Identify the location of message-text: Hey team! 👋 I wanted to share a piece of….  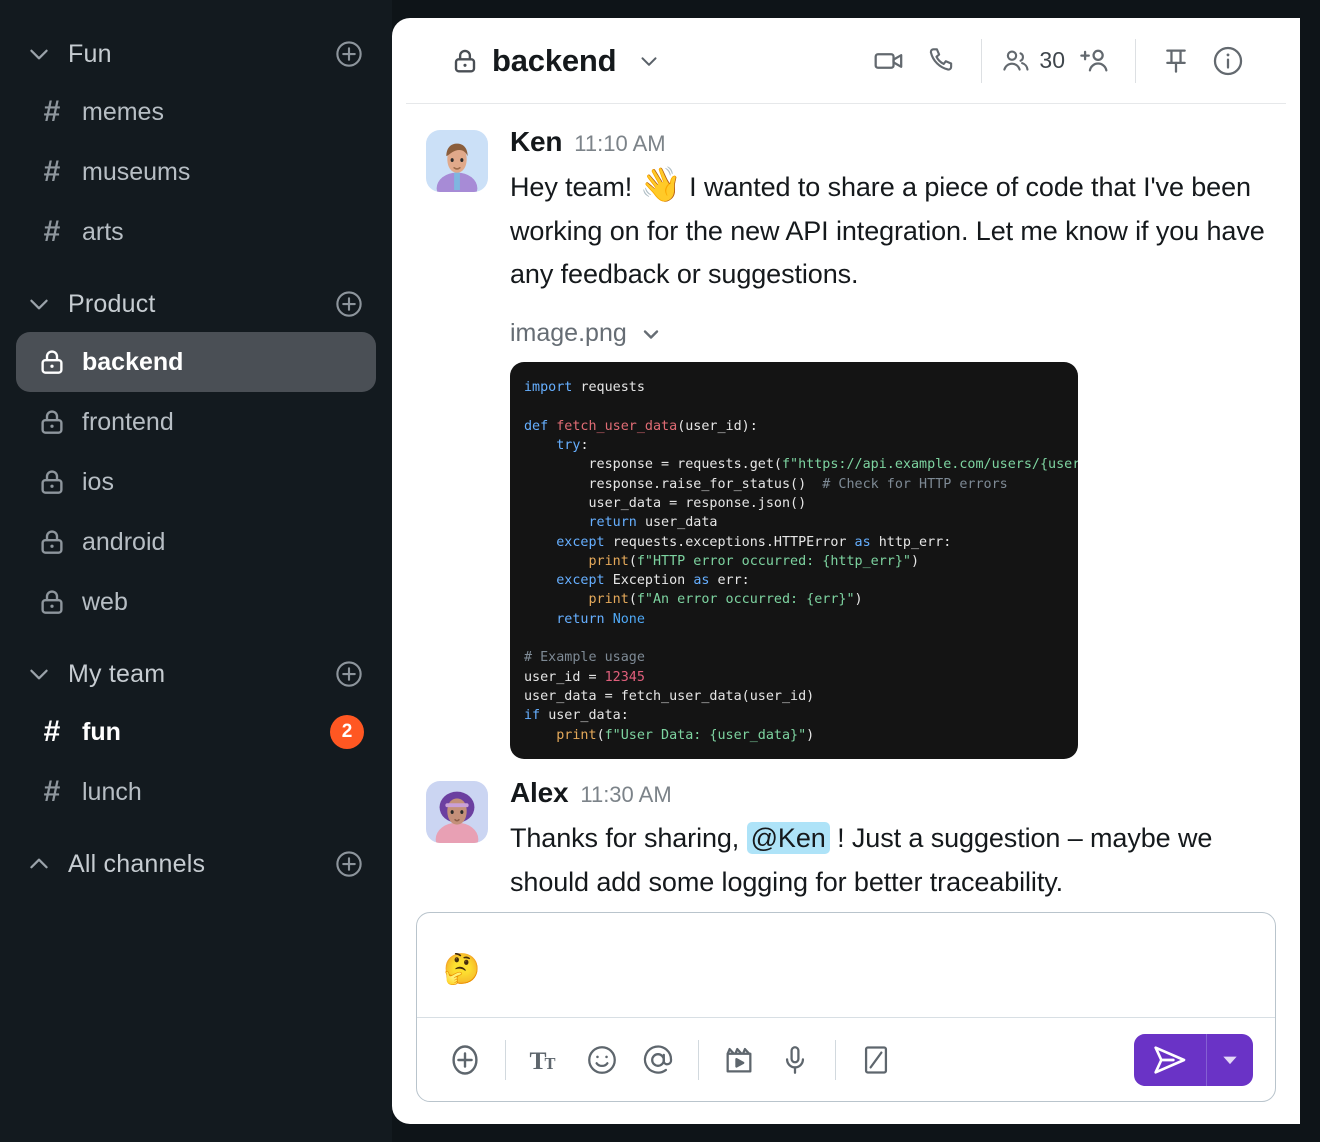
(888, 231).